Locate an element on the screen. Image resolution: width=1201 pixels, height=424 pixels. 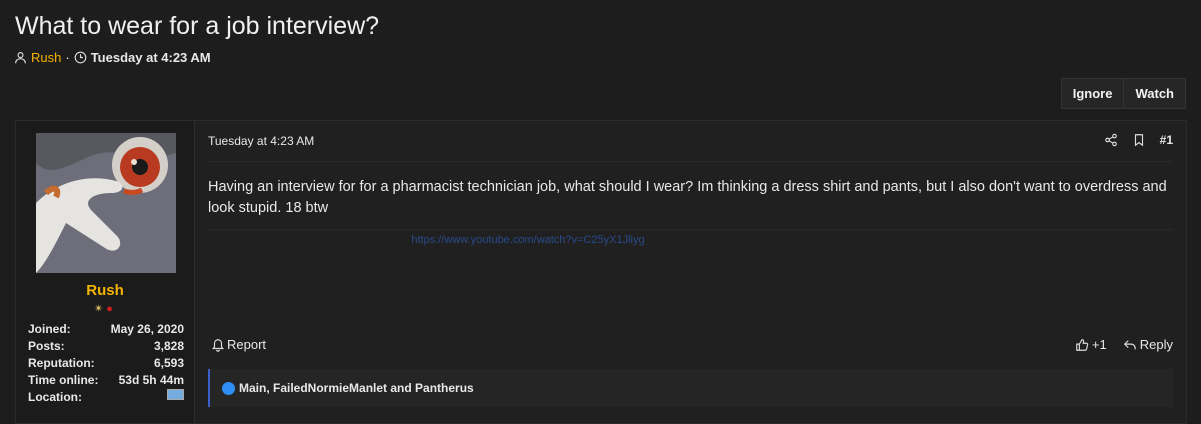
blood-drop-icon: ● is located at coordinates (109, 309).